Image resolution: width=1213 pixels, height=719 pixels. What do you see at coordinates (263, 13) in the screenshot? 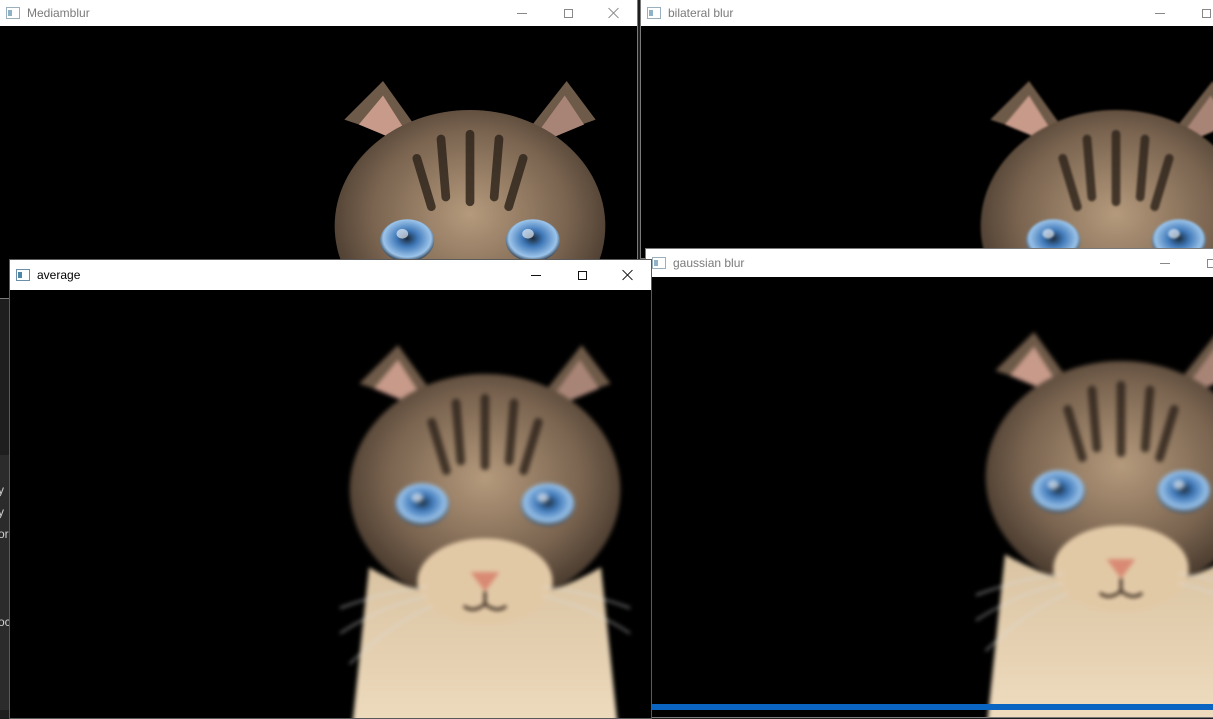
I see `window-title: Mediamblur` at bounding box center [263, 13].